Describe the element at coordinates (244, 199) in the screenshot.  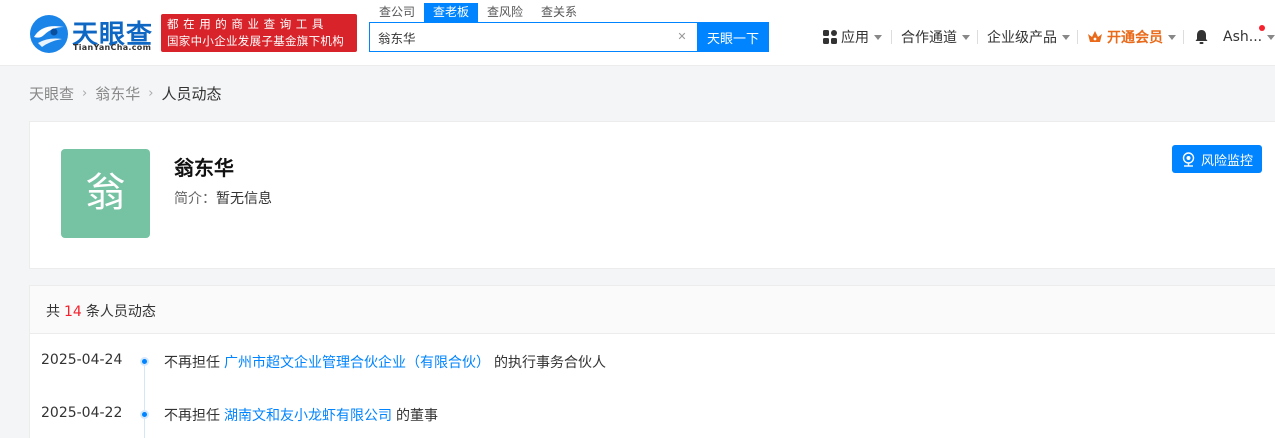
I see `intro-value: 暂无信息` at that location.